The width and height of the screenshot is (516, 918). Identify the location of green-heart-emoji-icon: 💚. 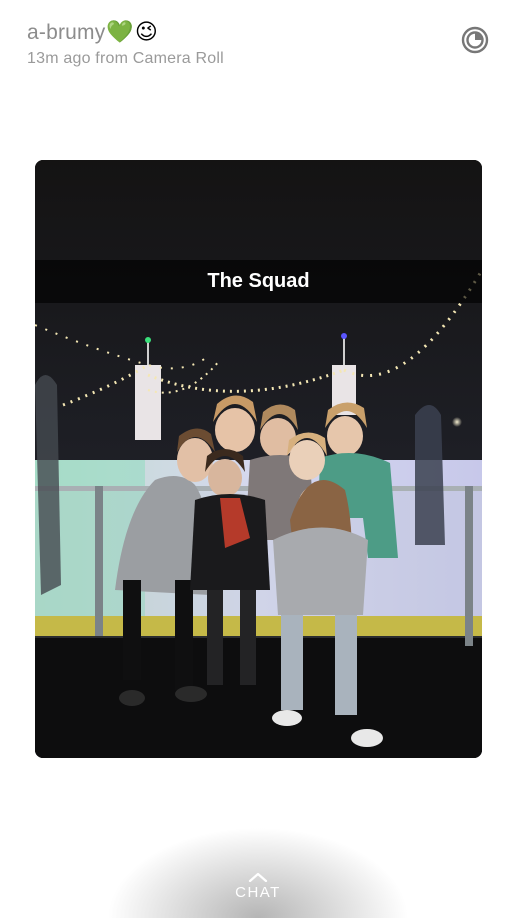
(120, 32).